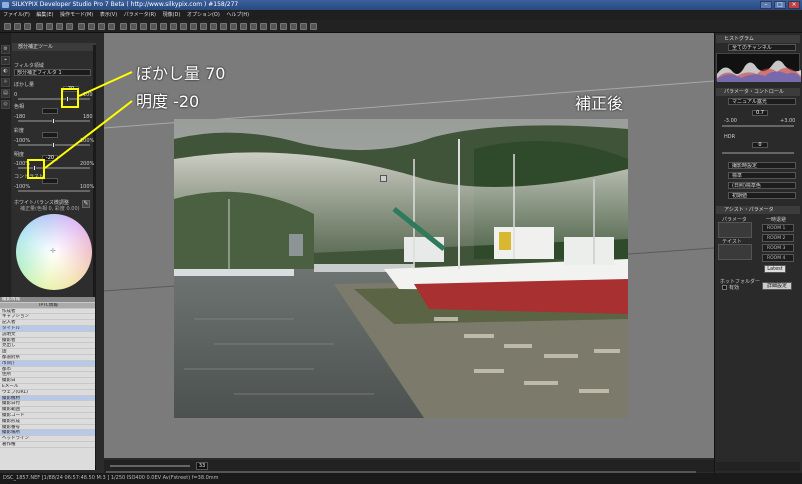 This screenshot has height=484, width=802. Describe the element at coordinates (775, 269) in the screenshot. I see `latest-button: Latest` at that location.